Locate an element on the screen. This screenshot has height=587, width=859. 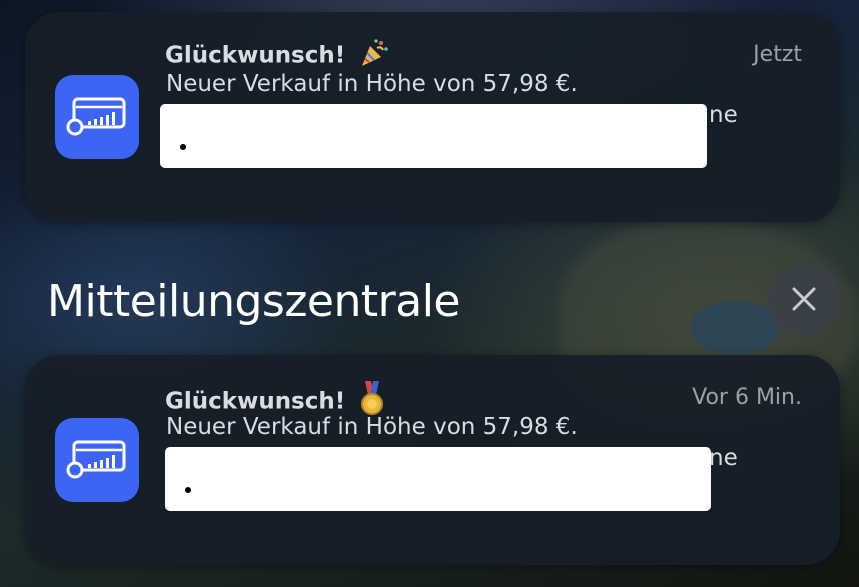
notification-title: Glückwunsch! is located at coordinates (277, 56).